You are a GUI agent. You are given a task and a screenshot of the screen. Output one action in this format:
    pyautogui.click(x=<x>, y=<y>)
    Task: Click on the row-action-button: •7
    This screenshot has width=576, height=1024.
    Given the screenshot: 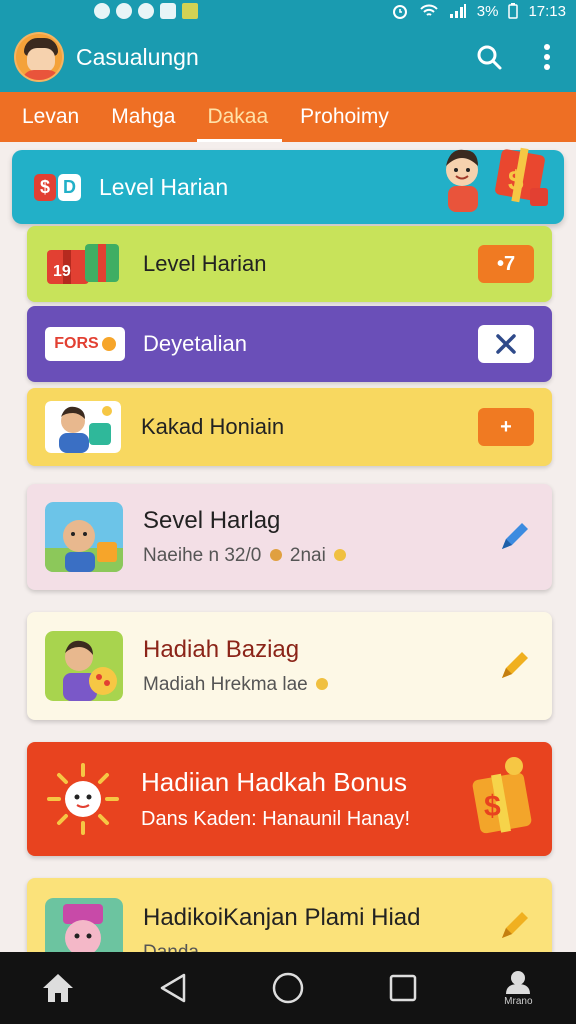 What is the action you would take?
    pyautogui.click(x=506, y=264)
    